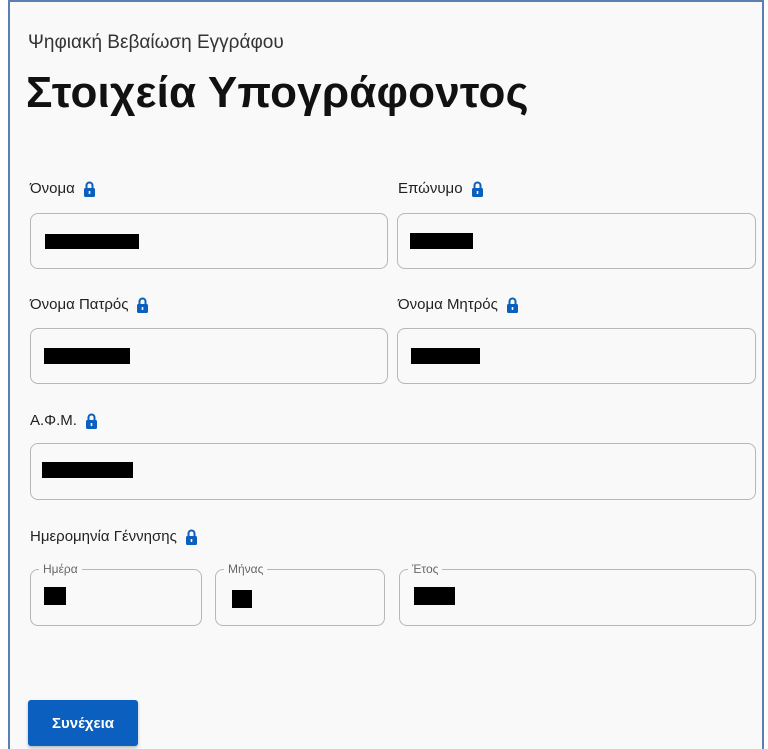 This screenshot has width=768, height=749. I want to click on afm-label: Α.Φ.Μ., so click(64, 420).